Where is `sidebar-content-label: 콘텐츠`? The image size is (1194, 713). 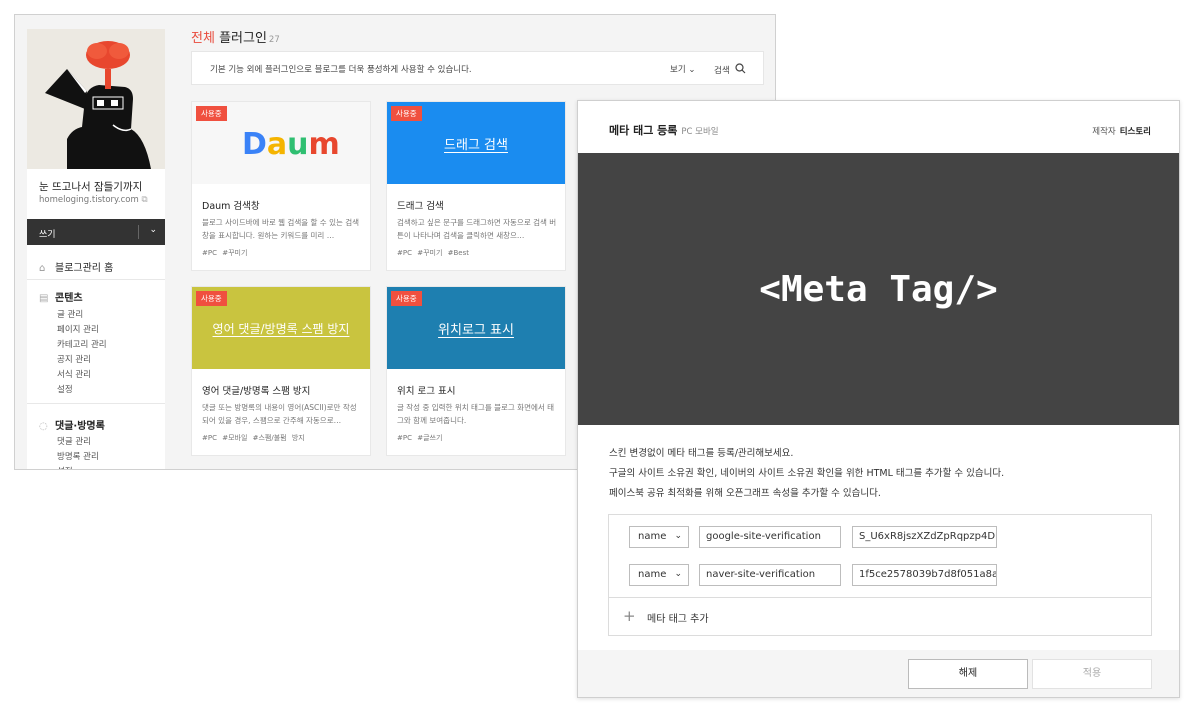 sidebar-content-label: 콘텐츠 is located at coordinates (69, 298).